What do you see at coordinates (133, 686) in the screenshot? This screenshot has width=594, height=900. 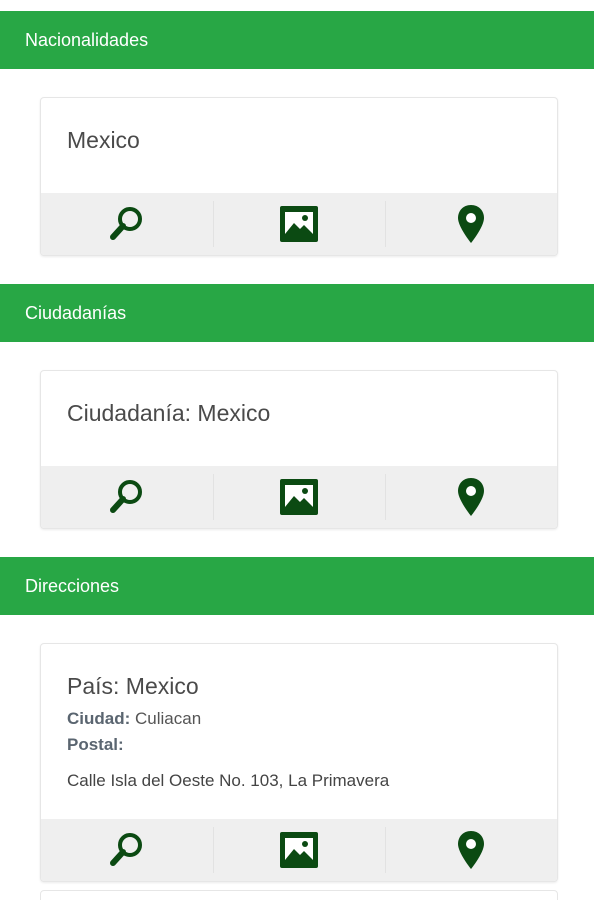 I see `card-title: País: Mexico` at bounding box center [133, 686].